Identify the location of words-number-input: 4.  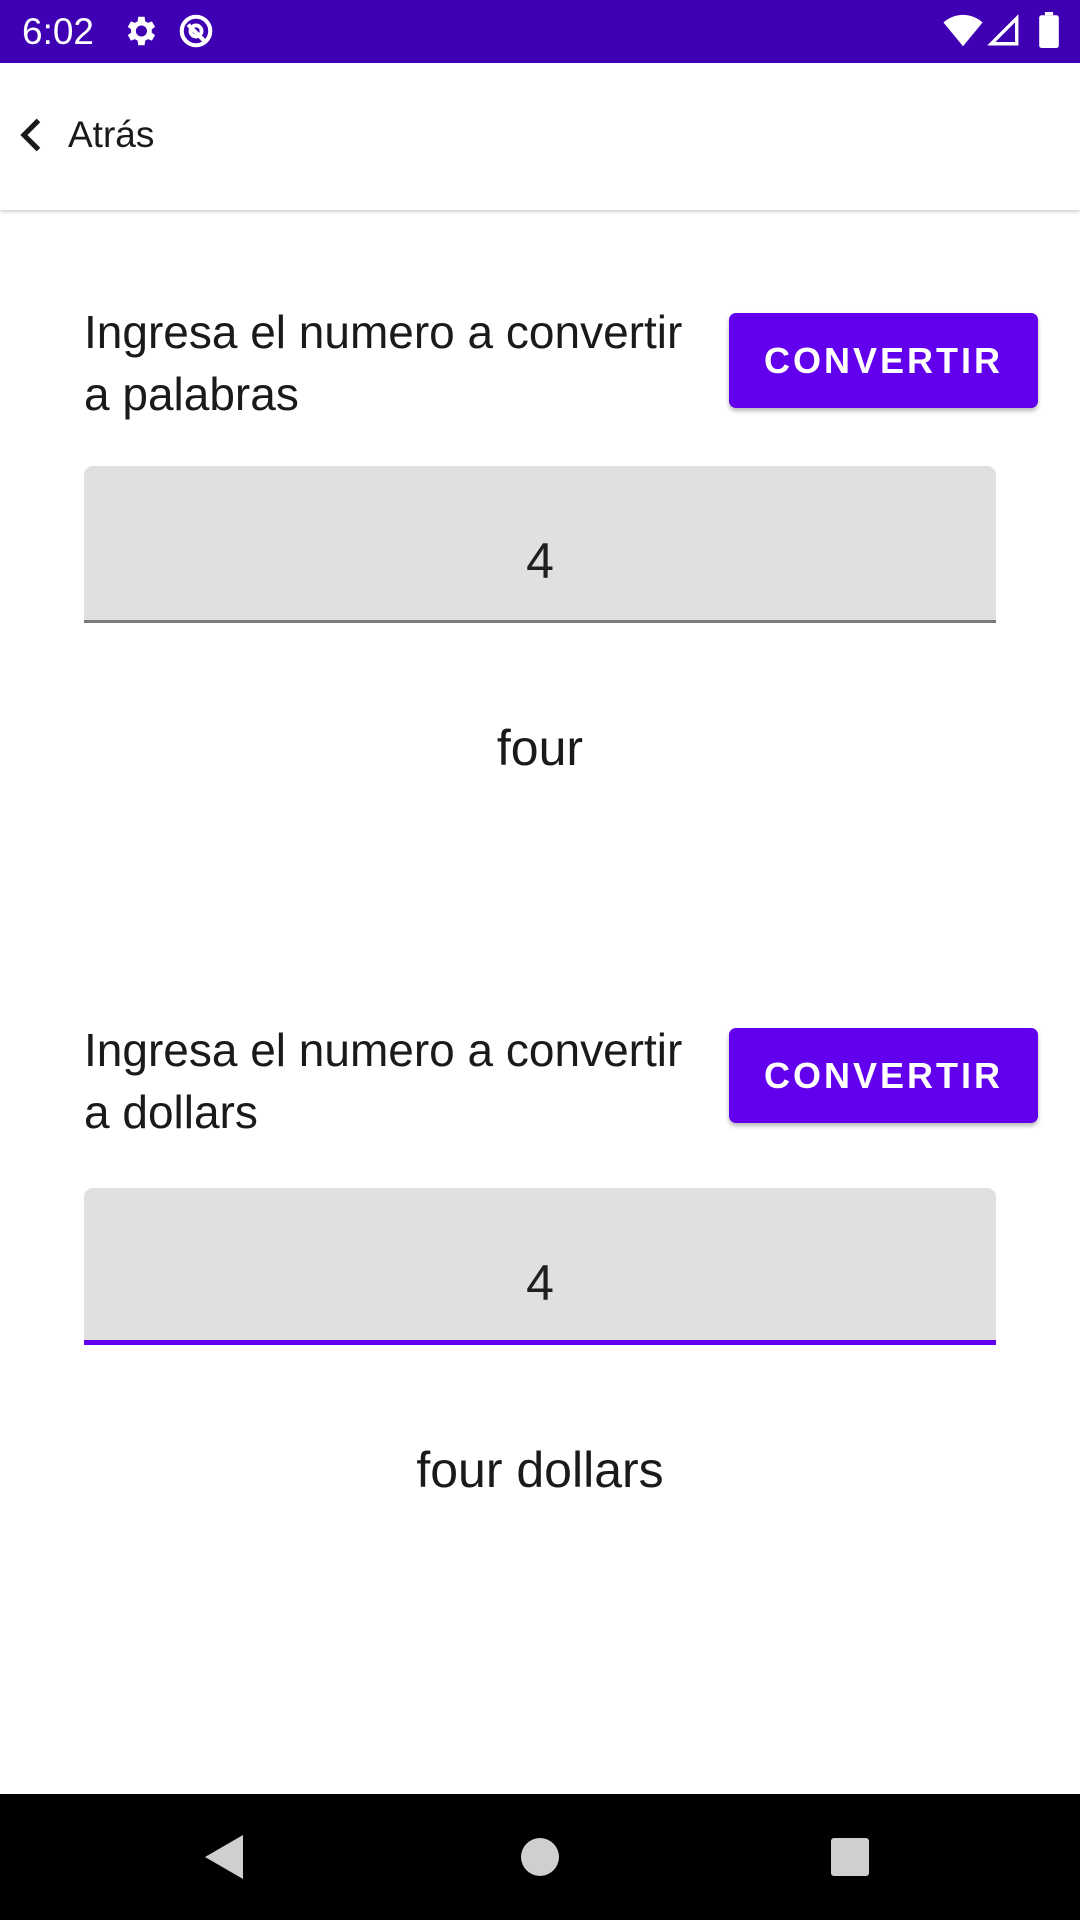
(540, 544).